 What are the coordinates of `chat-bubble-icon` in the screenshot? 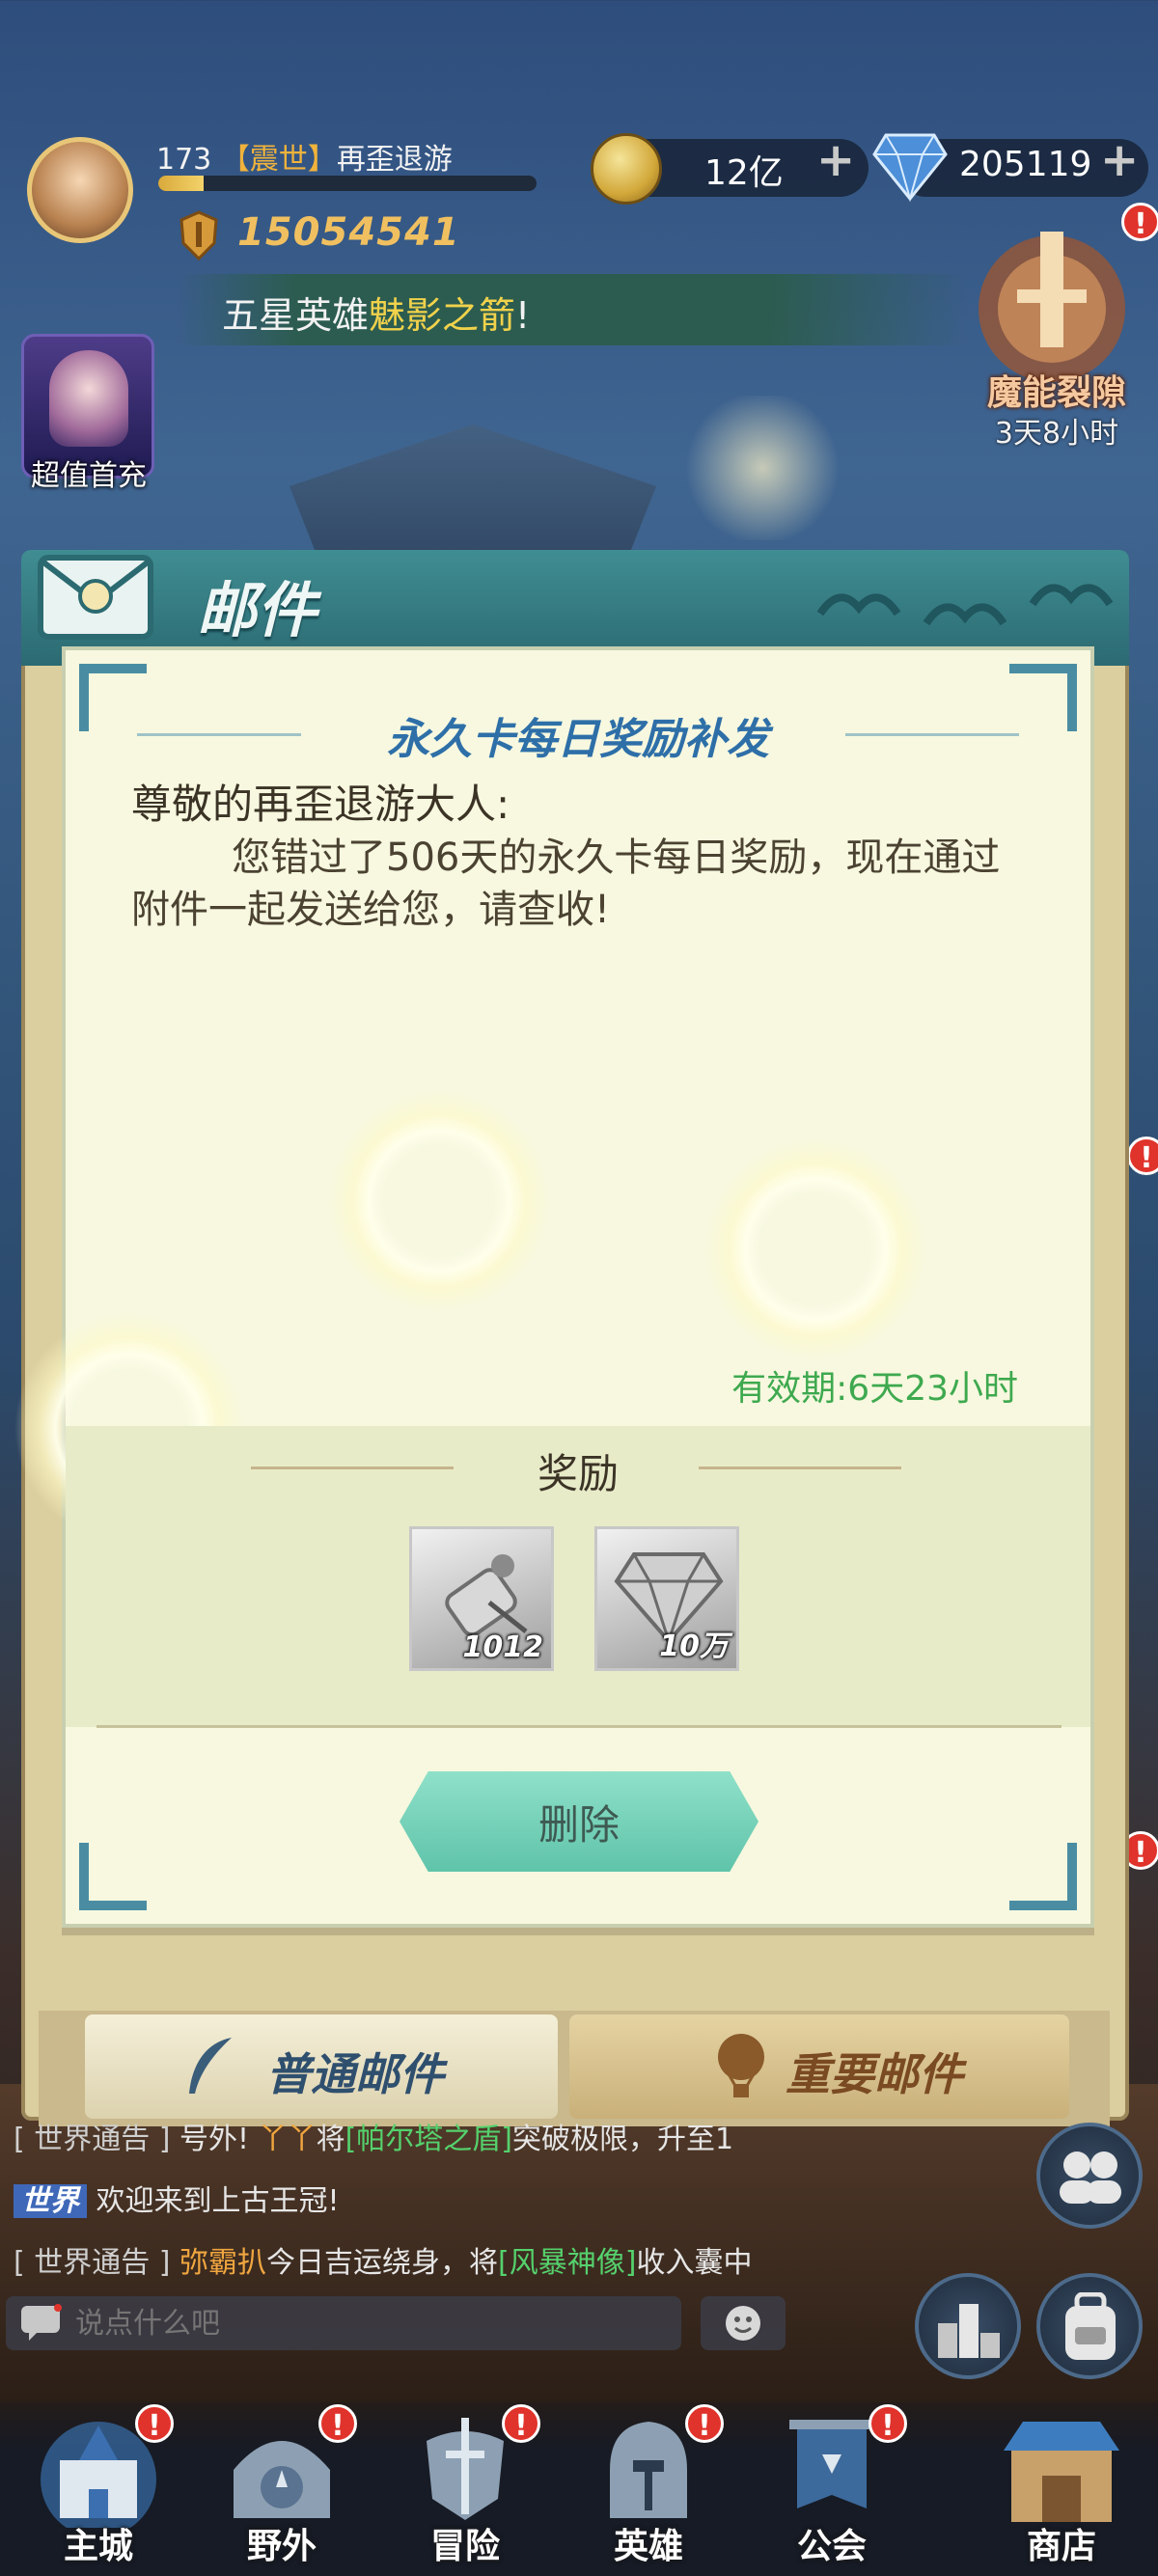 It's located at (41, 2322).